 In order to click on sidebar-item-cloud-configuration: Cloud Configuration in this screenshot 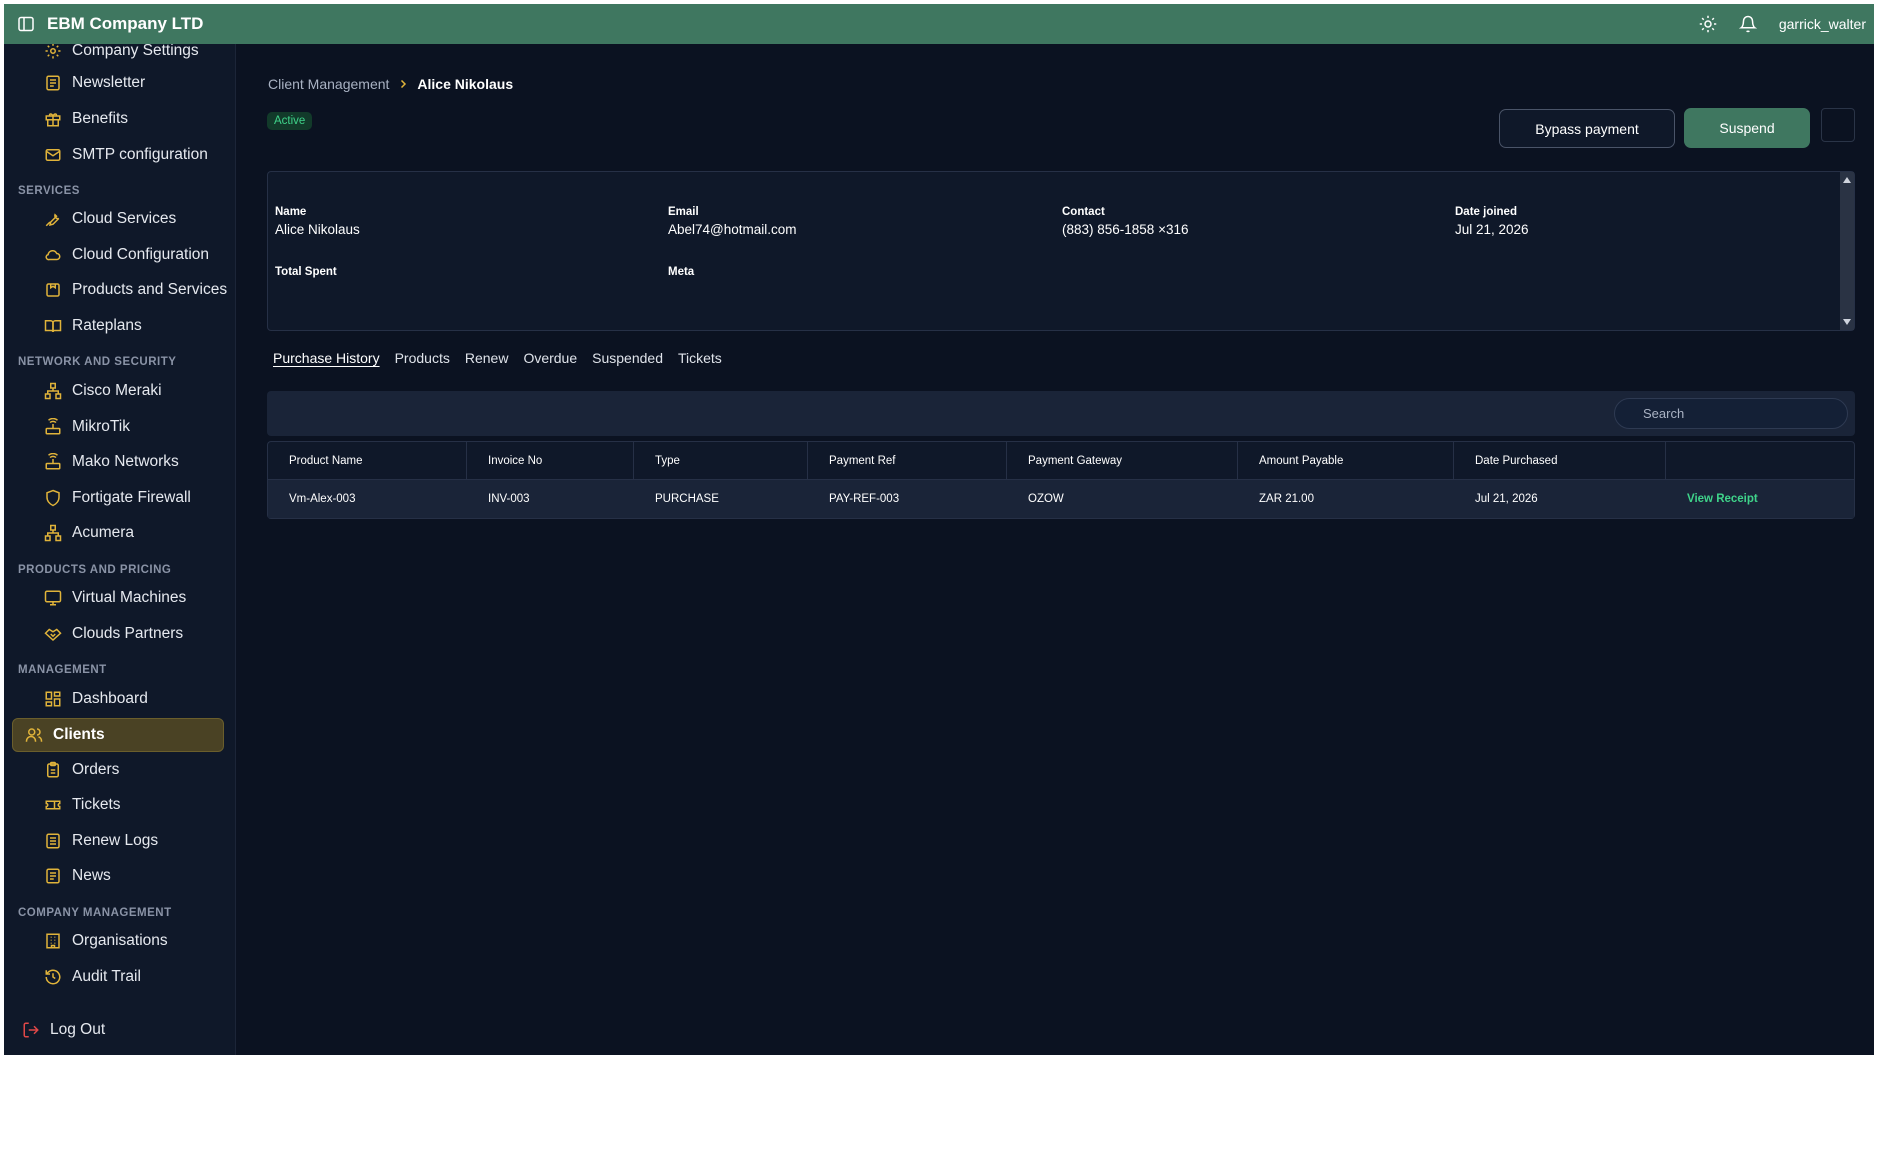, I will do `click(126, 255)`.